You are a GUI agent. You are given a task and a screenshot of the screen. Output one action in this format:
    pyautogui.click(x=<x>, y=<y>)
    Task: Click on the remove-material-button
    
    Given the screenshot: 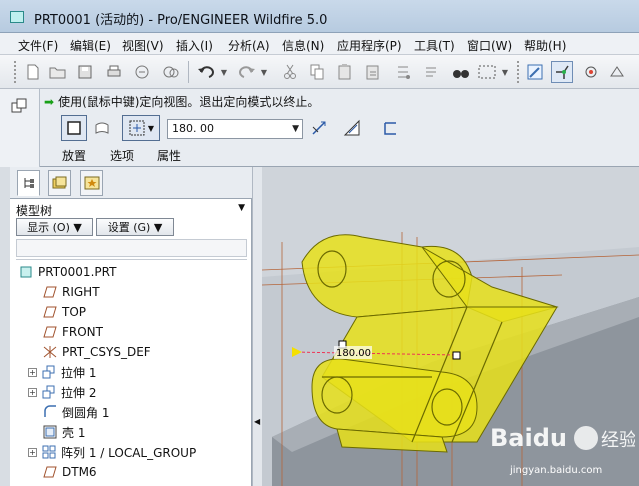 What is the action you would take?
    pyautogui.click(x=352, y=128)
    